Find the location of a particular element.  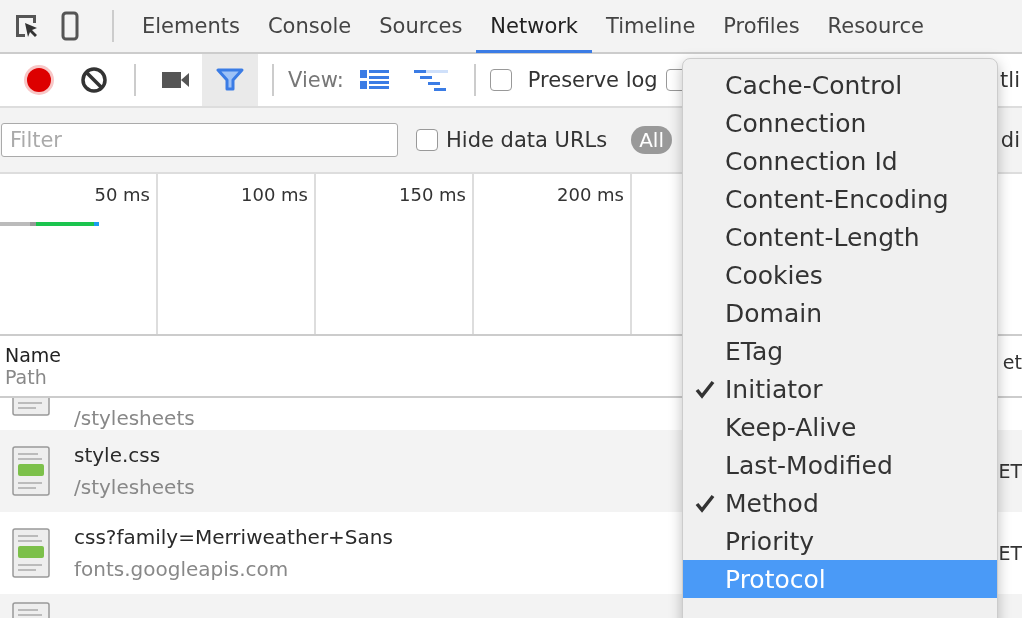

menu-item: Method is located at coordinates (840, 503).